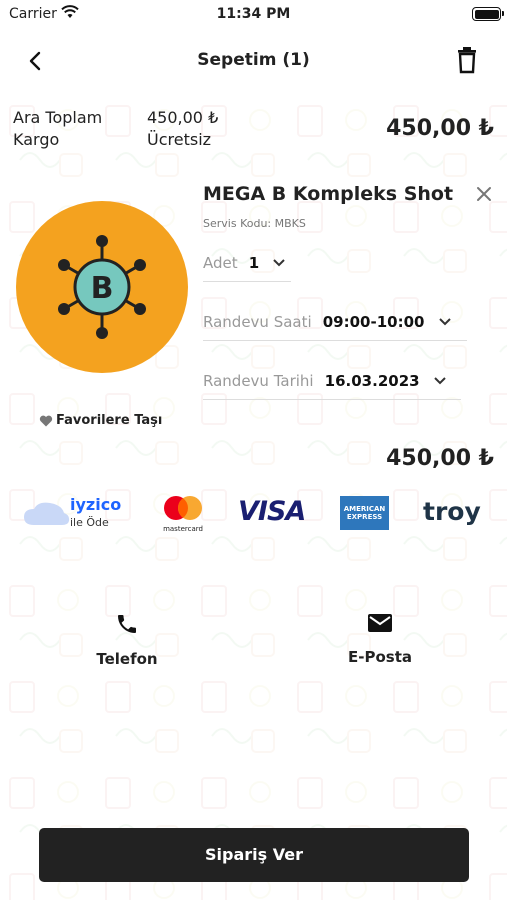 Image resolution: width=507 pixels, height=900 pixels. I want to click on troy-logo: troy, so click(452, 511).